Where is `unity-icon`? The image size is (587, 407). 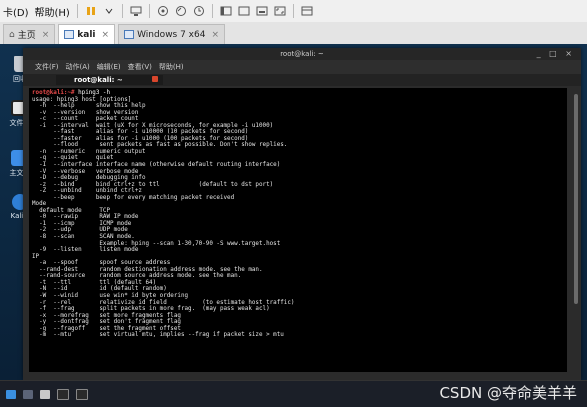 unity-icon is located at coordinates (307, 11).